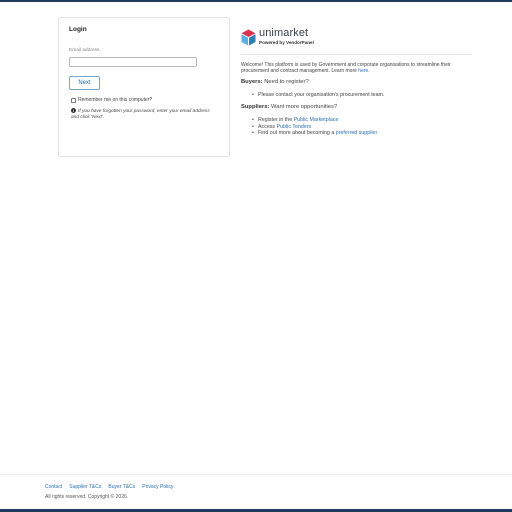 The width and height of the screenshot is (512, 512). What do you see at coordinates (356, 54) in the screenshot?
I see `logo-divider` at bounding box center [356, 54].